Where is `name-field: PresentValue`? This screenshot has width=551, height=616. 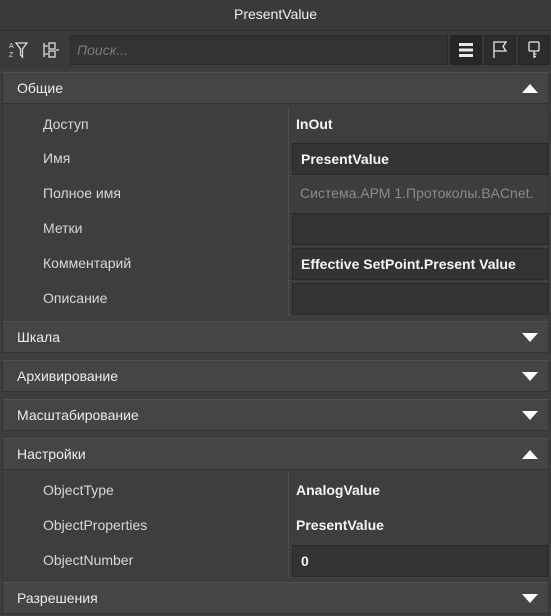 name-field: PresentValue is located at coordinates (420, 159).